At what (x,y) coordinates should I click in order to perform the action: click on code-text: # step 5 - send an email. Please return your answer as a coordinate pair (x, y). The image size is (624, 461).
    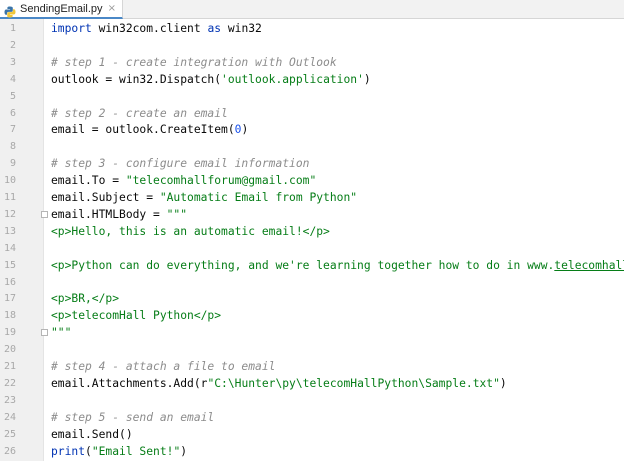
    Looking at the image, I should click on (132, 417).